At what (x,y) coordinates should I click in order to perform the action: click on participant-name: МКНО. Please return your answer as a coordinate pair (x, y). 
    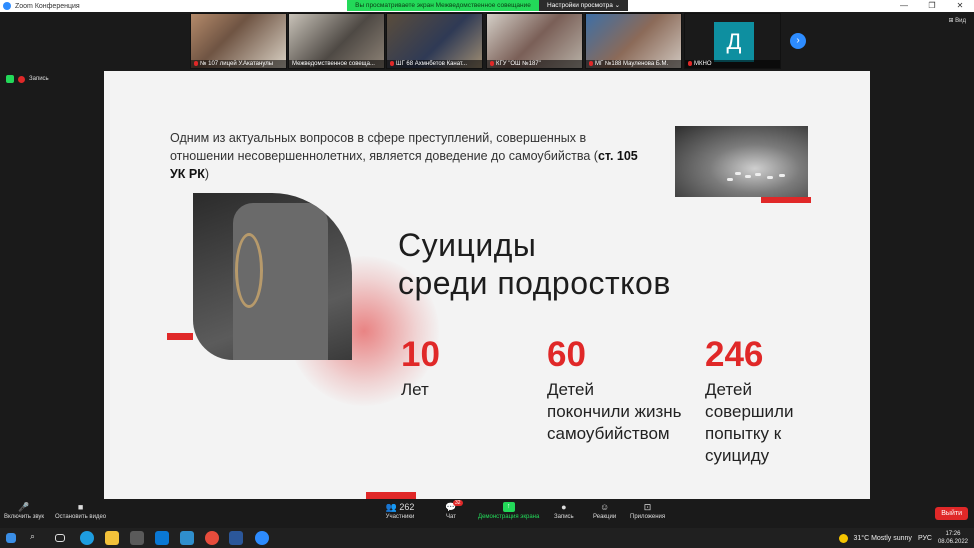
    Looking at the image, I should click on (703, 64).